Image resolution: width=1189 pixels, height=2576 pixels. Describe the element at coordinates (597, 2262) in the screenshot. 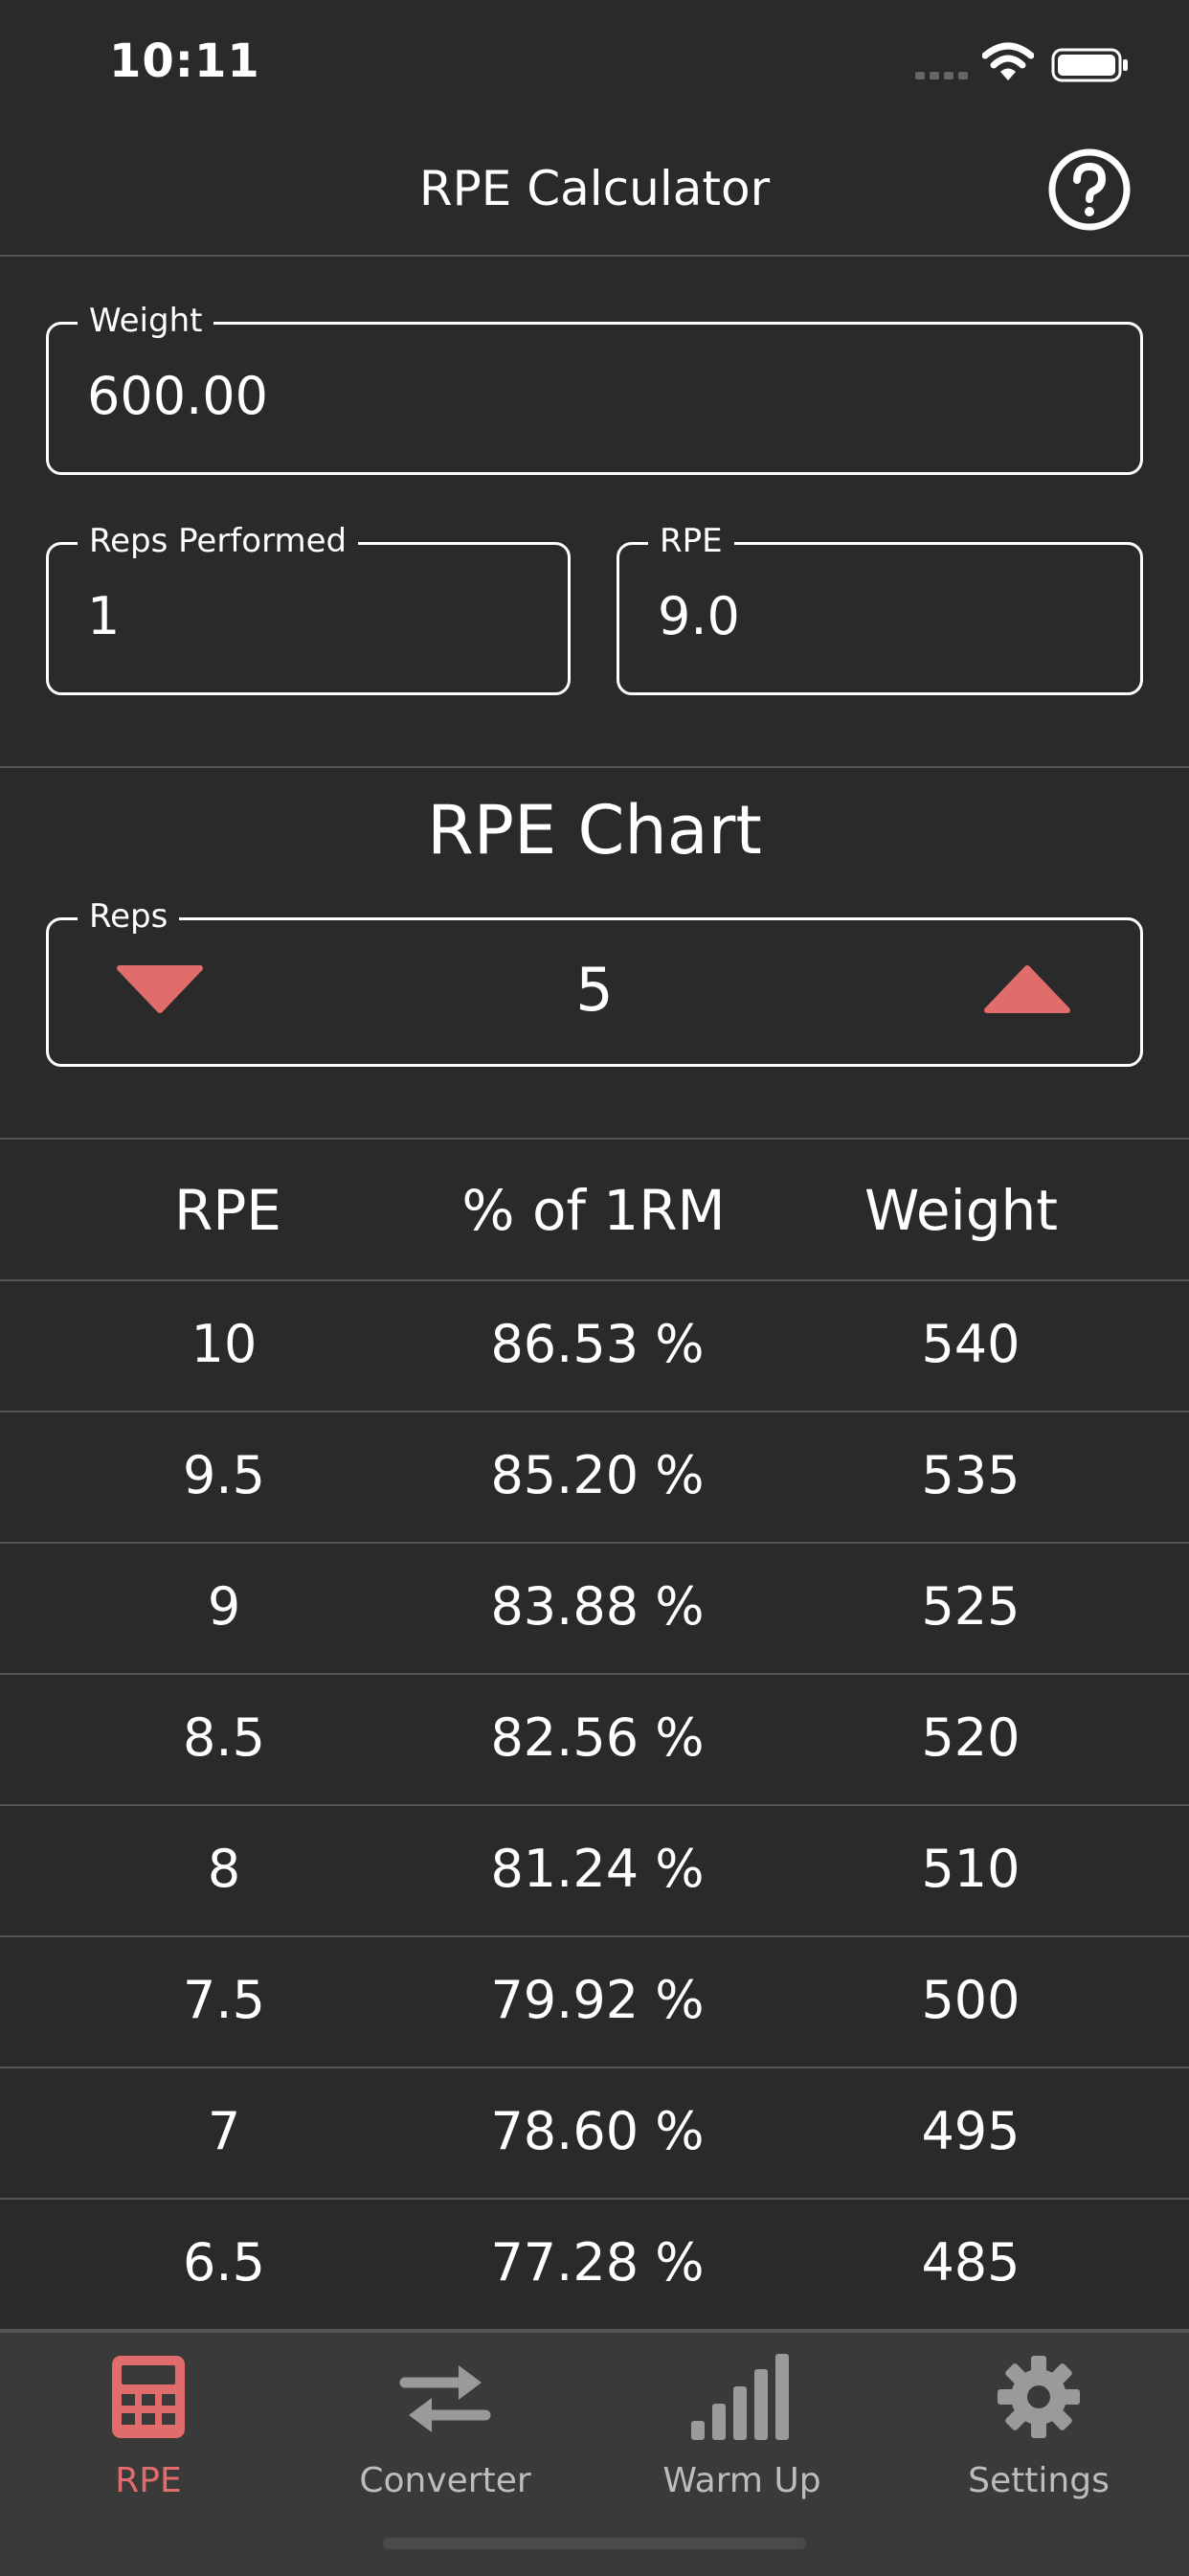

I see `cell-percent: 77.28 %` at that location.